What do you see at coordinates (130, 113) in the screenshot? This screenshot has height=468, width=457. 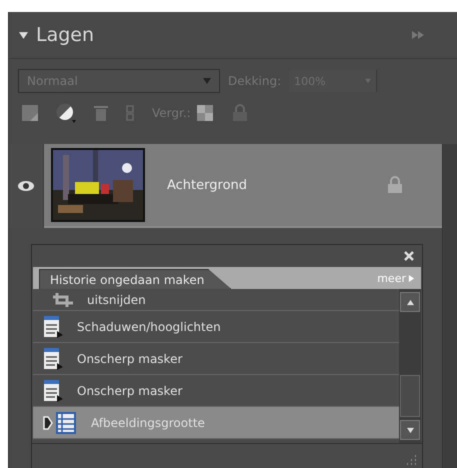 I see `link-icon` at bounding box center [130, 113].